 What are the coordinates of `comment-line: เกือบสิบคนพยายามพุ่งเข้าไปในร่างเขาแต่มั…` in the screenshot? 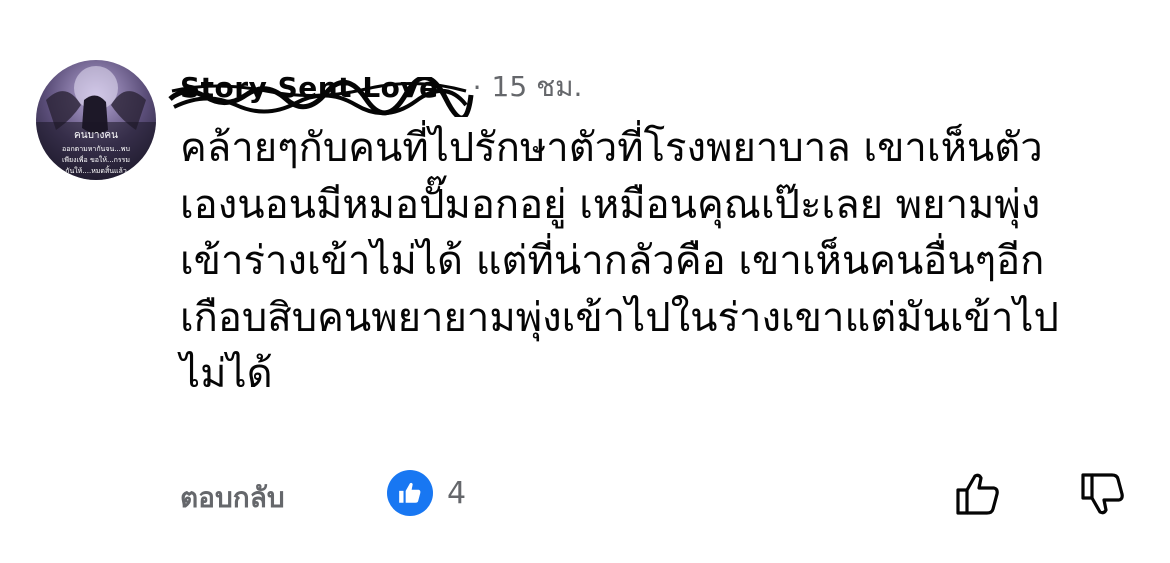 It's located at (619, 317).